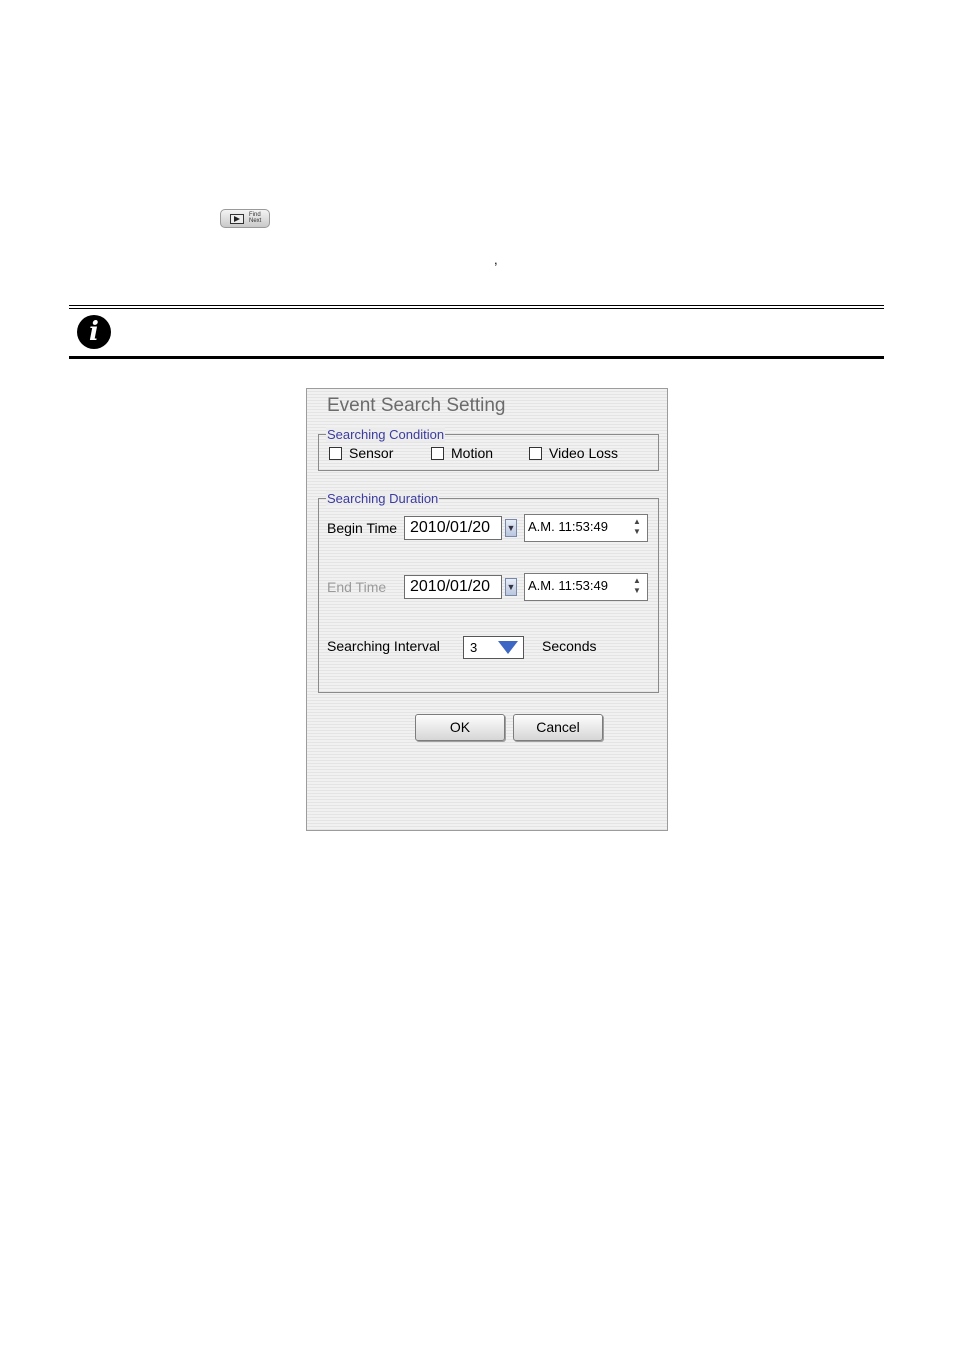 The height and width of the screenshot is (1350, 954). What do you see at coordinates (386, 434) in the screenshot?
I see `searching-condition-label: Searching Condition` at bounding box center [386, 434].